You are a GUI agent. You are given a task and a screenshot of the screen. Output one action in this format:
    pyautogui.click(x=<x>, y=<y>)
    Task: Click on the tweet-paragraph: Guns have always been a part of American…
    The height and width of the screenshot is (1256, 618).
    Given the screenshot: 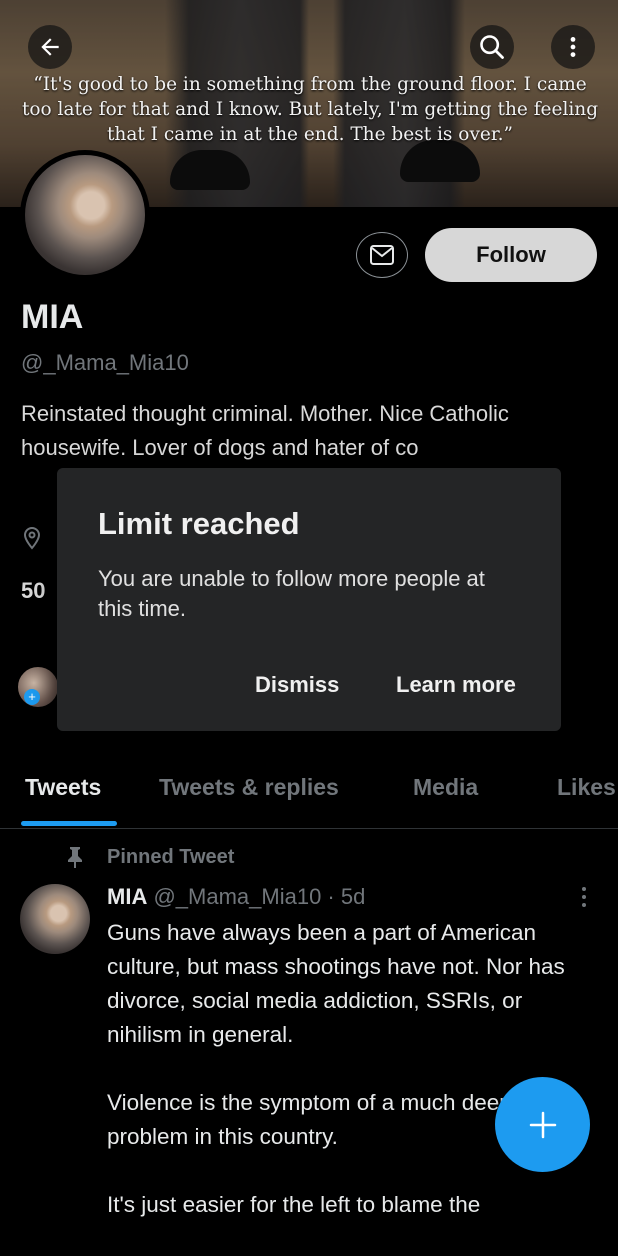 What is the action you would take?
    pyautogui.click(x=336, y=983)
    